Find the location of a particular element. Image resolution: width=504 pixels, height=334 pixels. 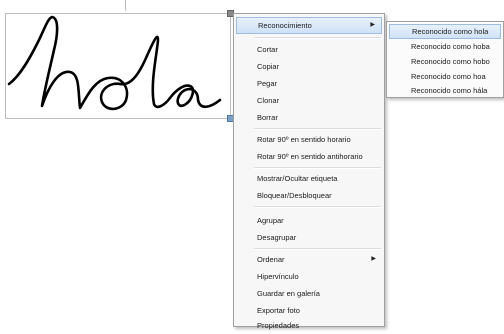

submenu-item-label: Reconocido como hoba is located at coordinates (450, 46).